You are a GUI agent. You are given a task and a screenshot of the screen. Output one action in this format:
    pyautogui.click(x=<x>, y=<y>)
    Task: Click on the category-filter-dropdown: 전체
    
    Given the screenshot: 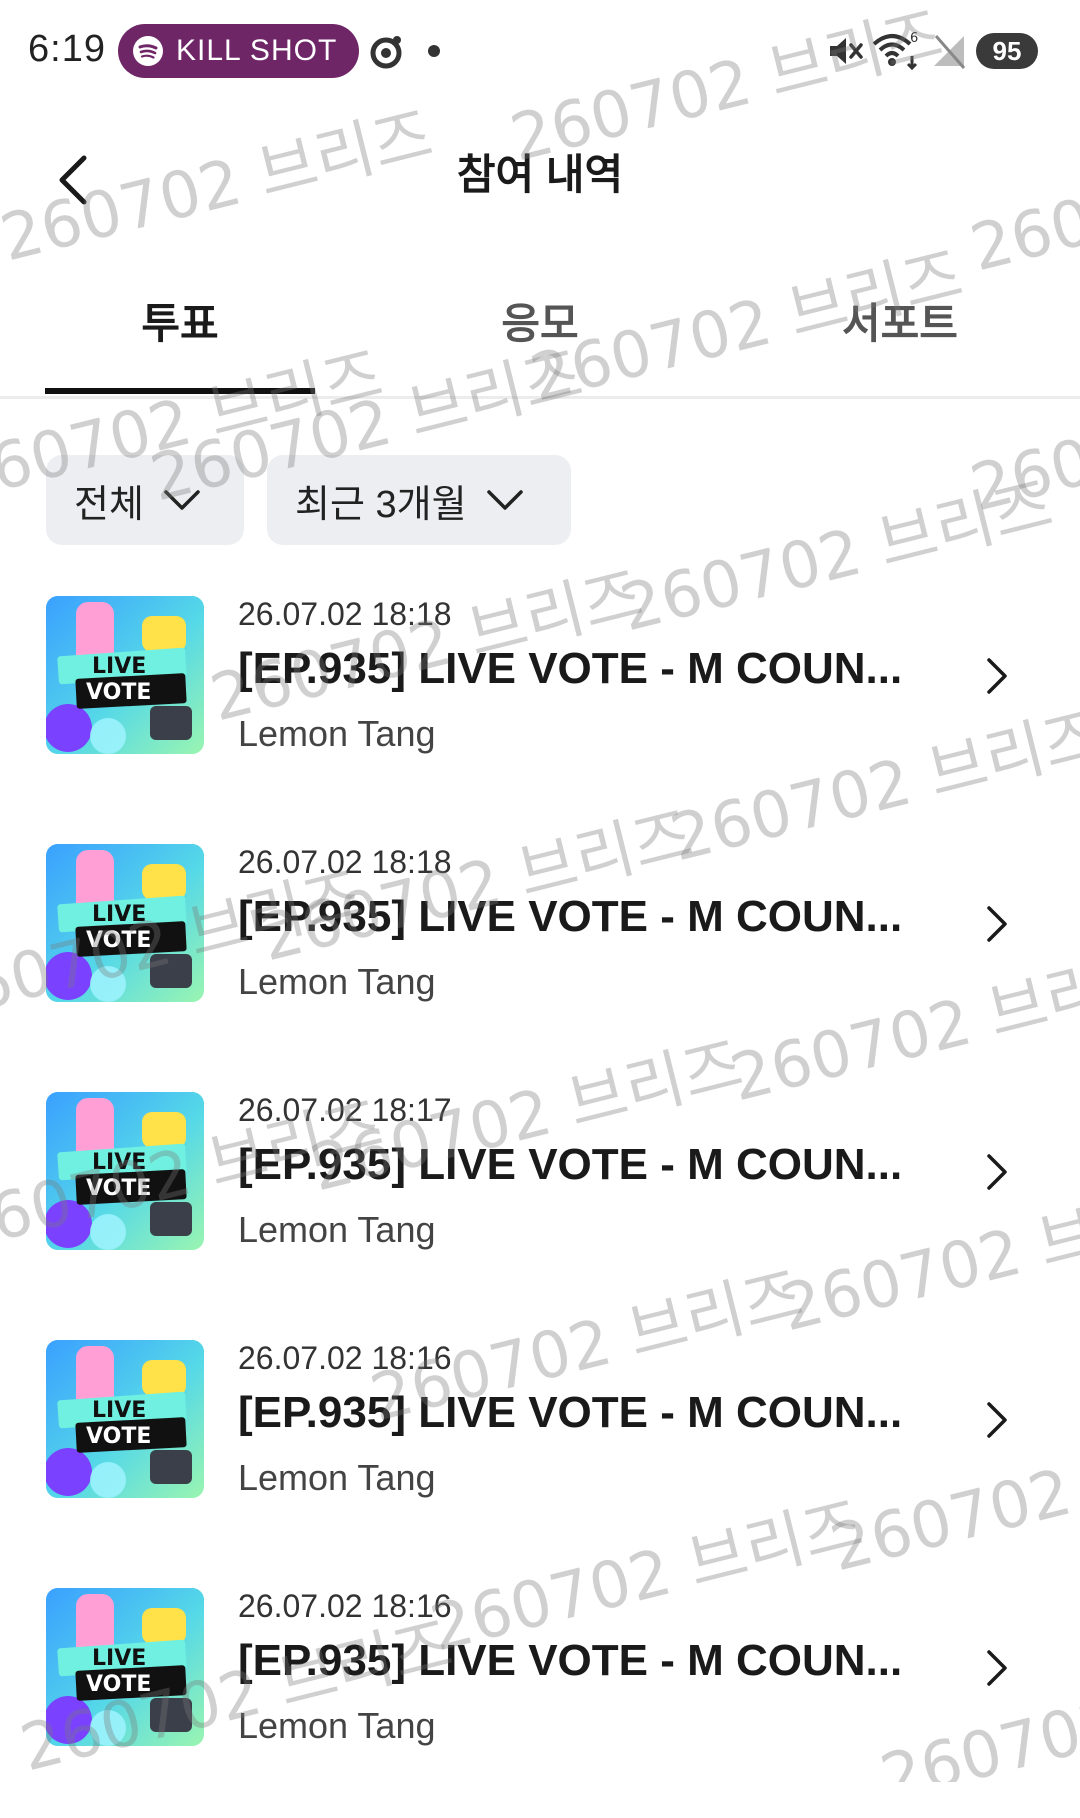 What is the action you would take?
    pyautogui.click(x=145, y=500)
    